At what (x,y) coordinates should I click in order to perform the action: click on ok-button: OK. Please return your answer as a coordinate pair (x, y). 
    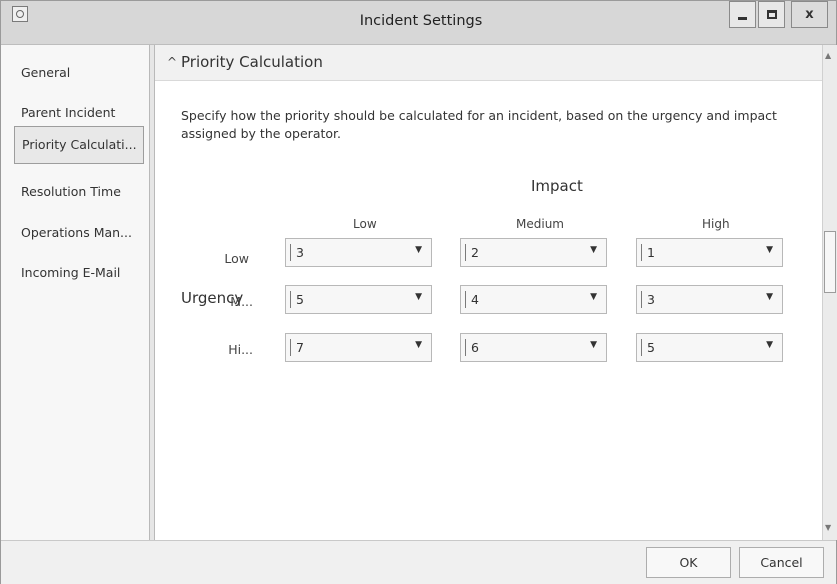
    Looking at the image, I should click on (688, 562).